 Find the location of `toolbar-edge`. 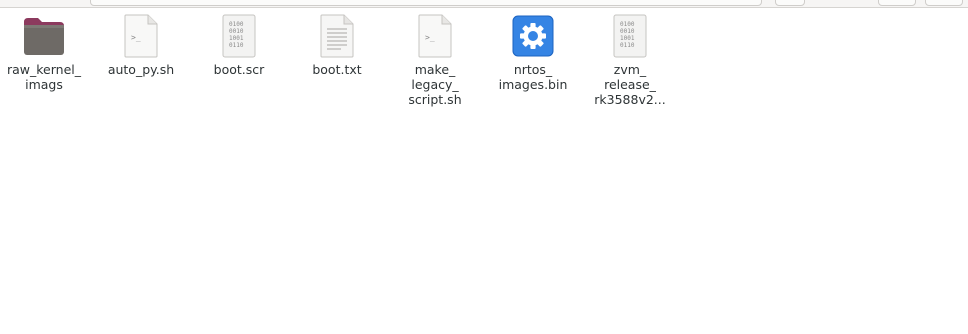

toolbar-edge is located at coordinates (484, 4).